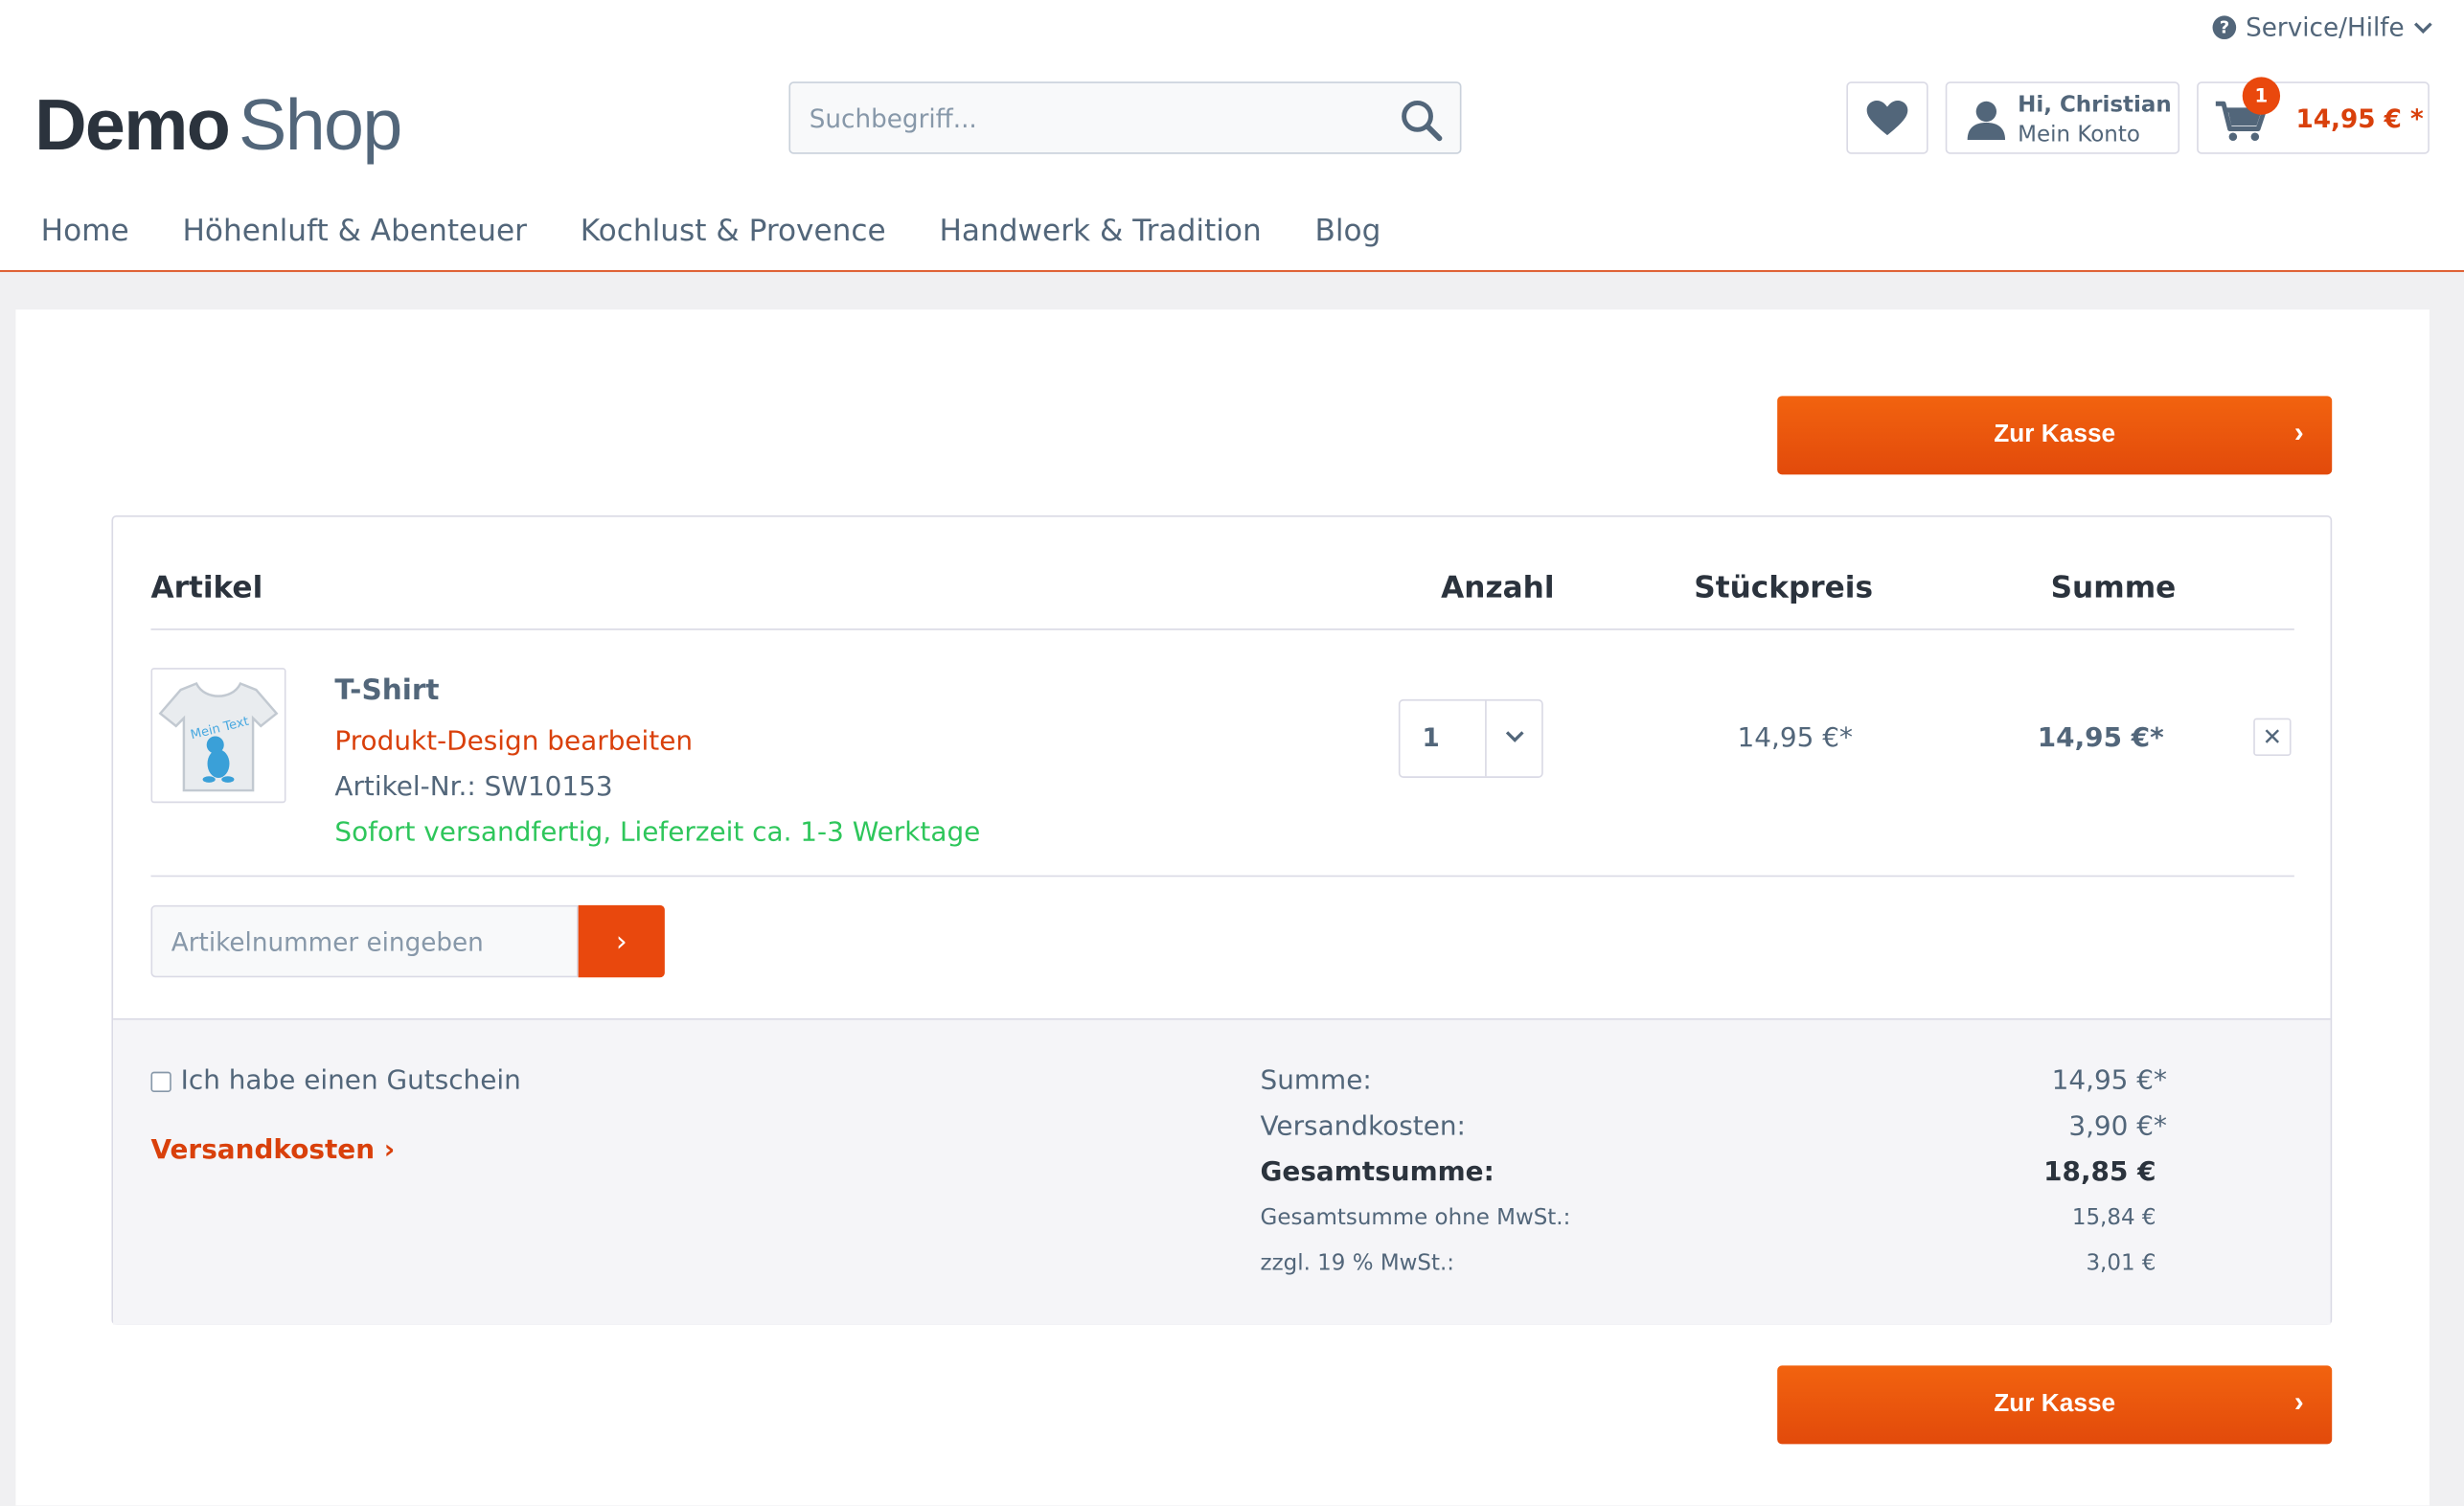 Image resolution: width=2464 pixels, height=1506 pixels. I want to click on add-article-button: ›, so click(621, 941).